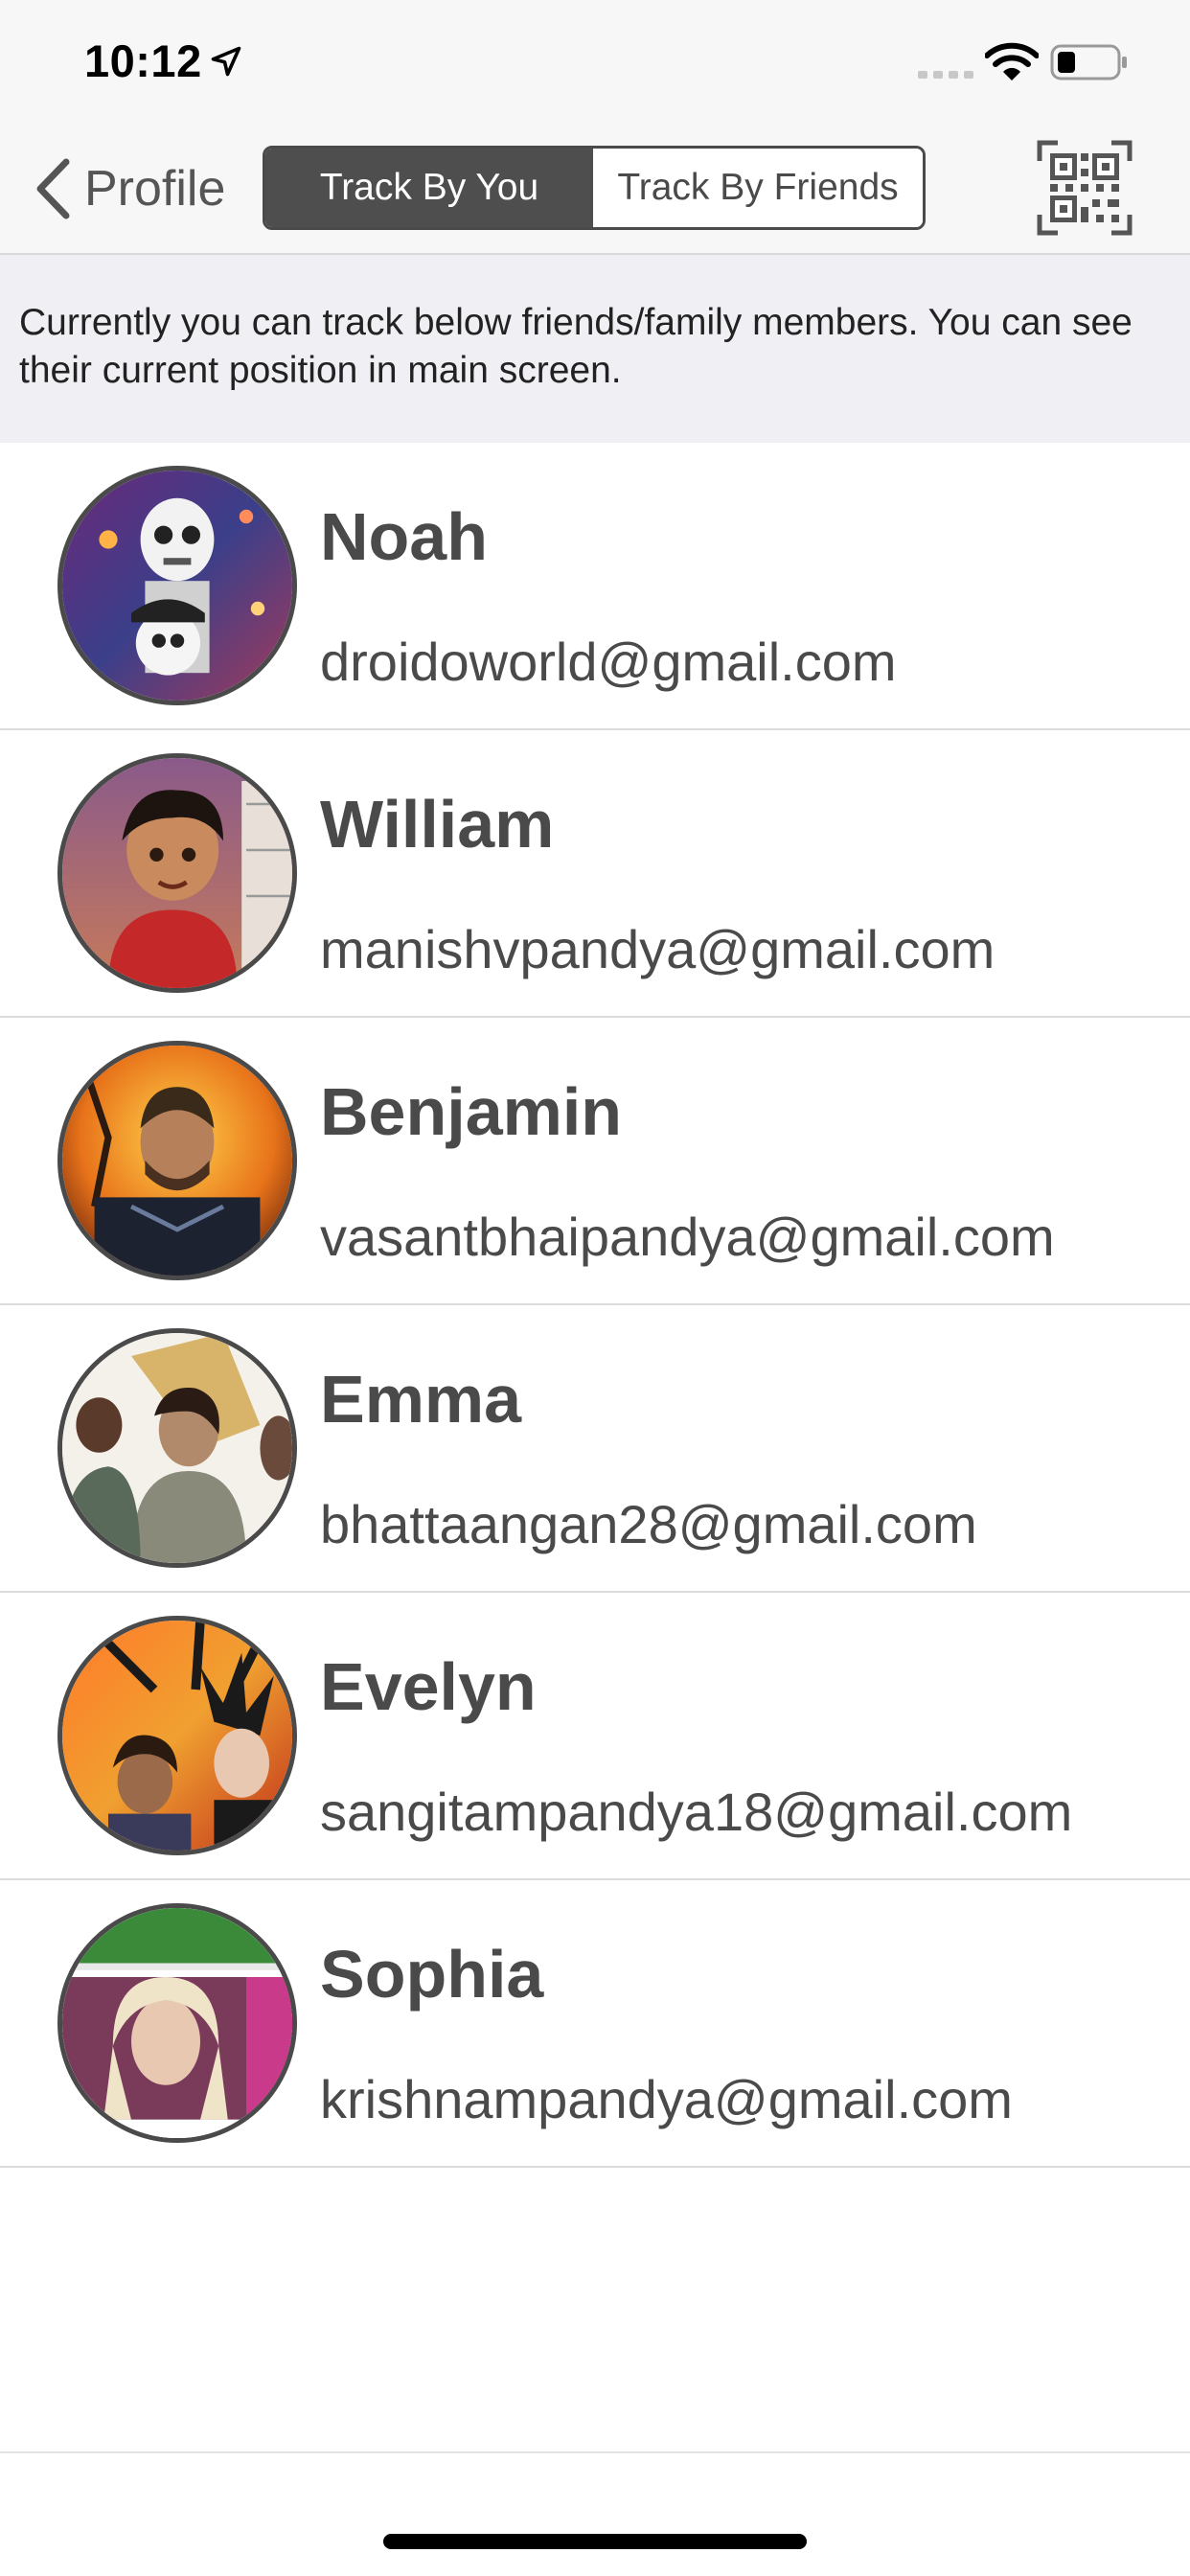 The width and height of the screenshot is (1190, 2576). Describe the element at coordinates (595, 1736) in the screenshot. I see `contact-row: Evelyn sangitampandya18@gmail.com` at that location.